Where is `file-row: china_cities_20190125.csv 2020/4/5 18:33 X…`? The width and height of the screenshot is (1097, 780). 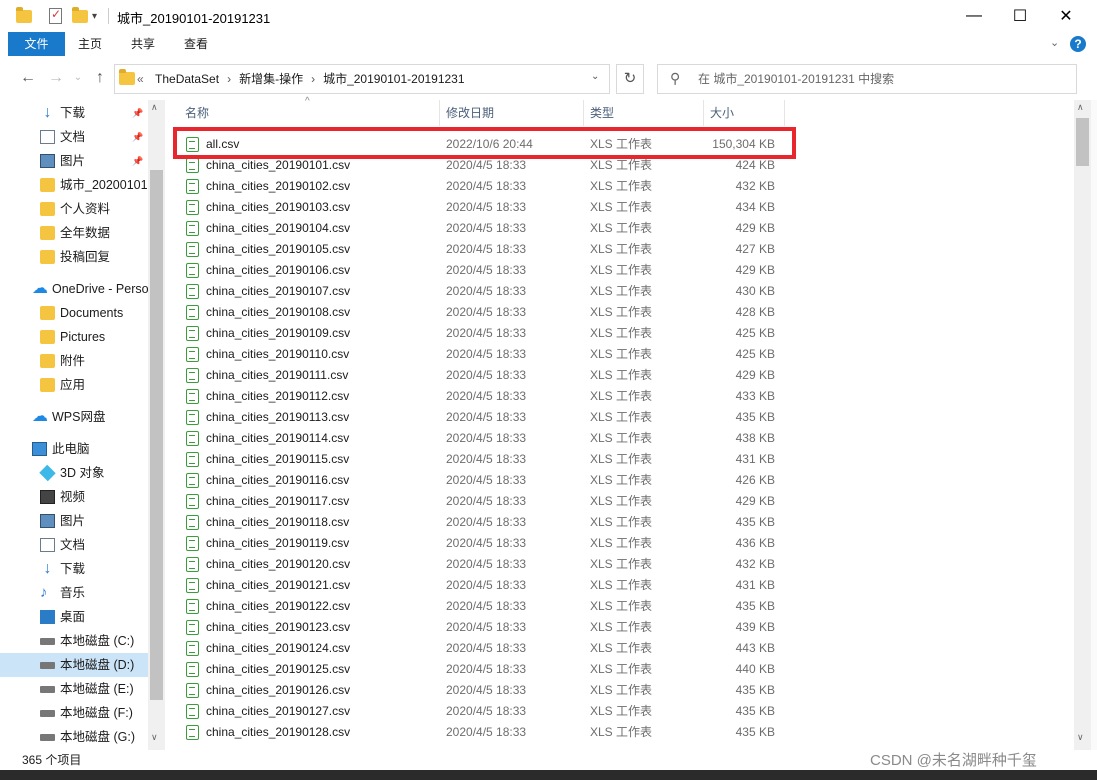
file-row: china_cities_20190125.csv 2020/4/5 18:33 X… is located at coordinates (475, 669).